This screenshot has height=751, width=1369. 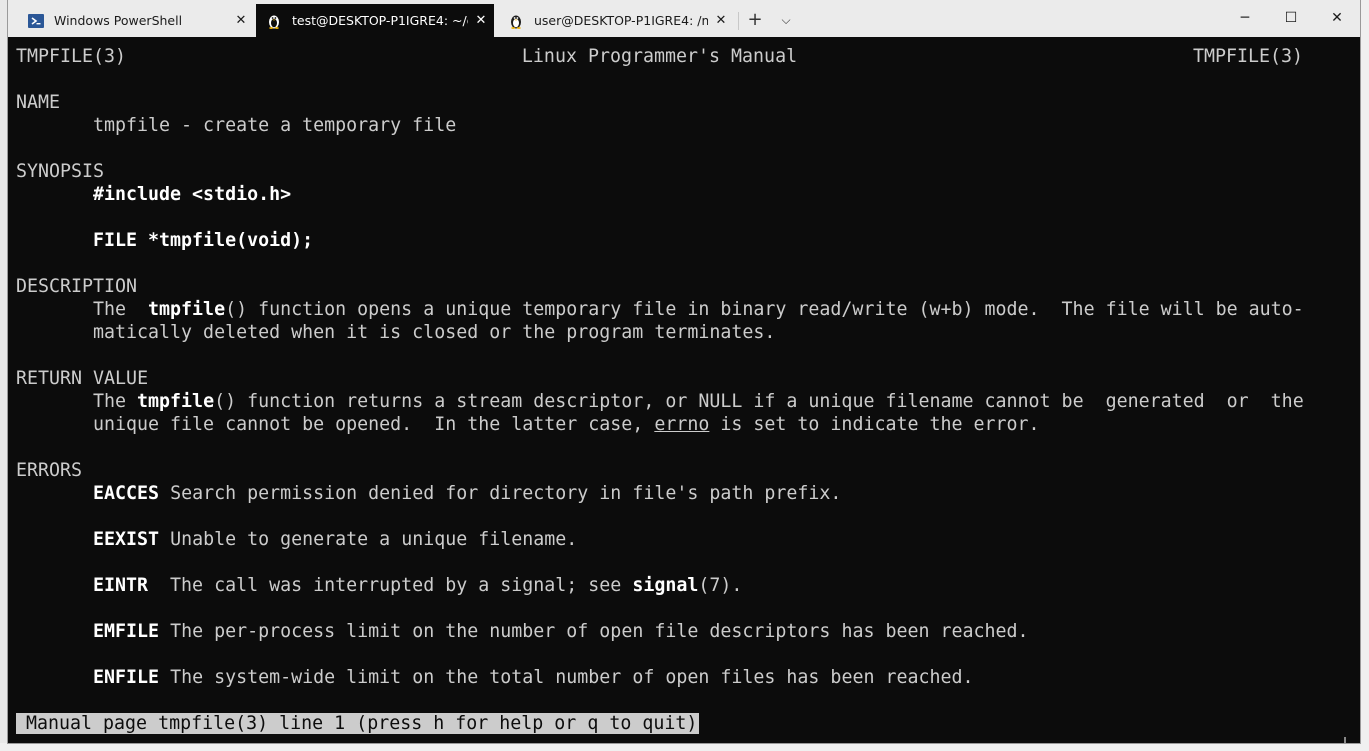 What do you see at coordinates (1247, 56) in the screenshot?
I see `man-header-right: TMPFILE(3)` at bounding box center [1247, 56].